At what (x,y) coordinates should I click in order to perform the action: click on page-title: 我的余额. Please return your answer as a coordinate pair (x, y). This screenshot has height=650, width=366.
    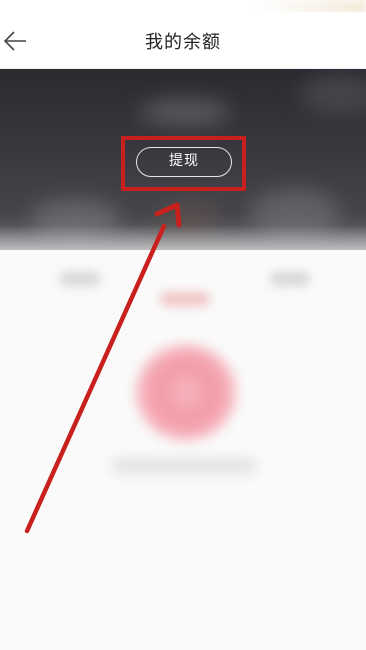
    Looking at the image, I should click on (183, 42).